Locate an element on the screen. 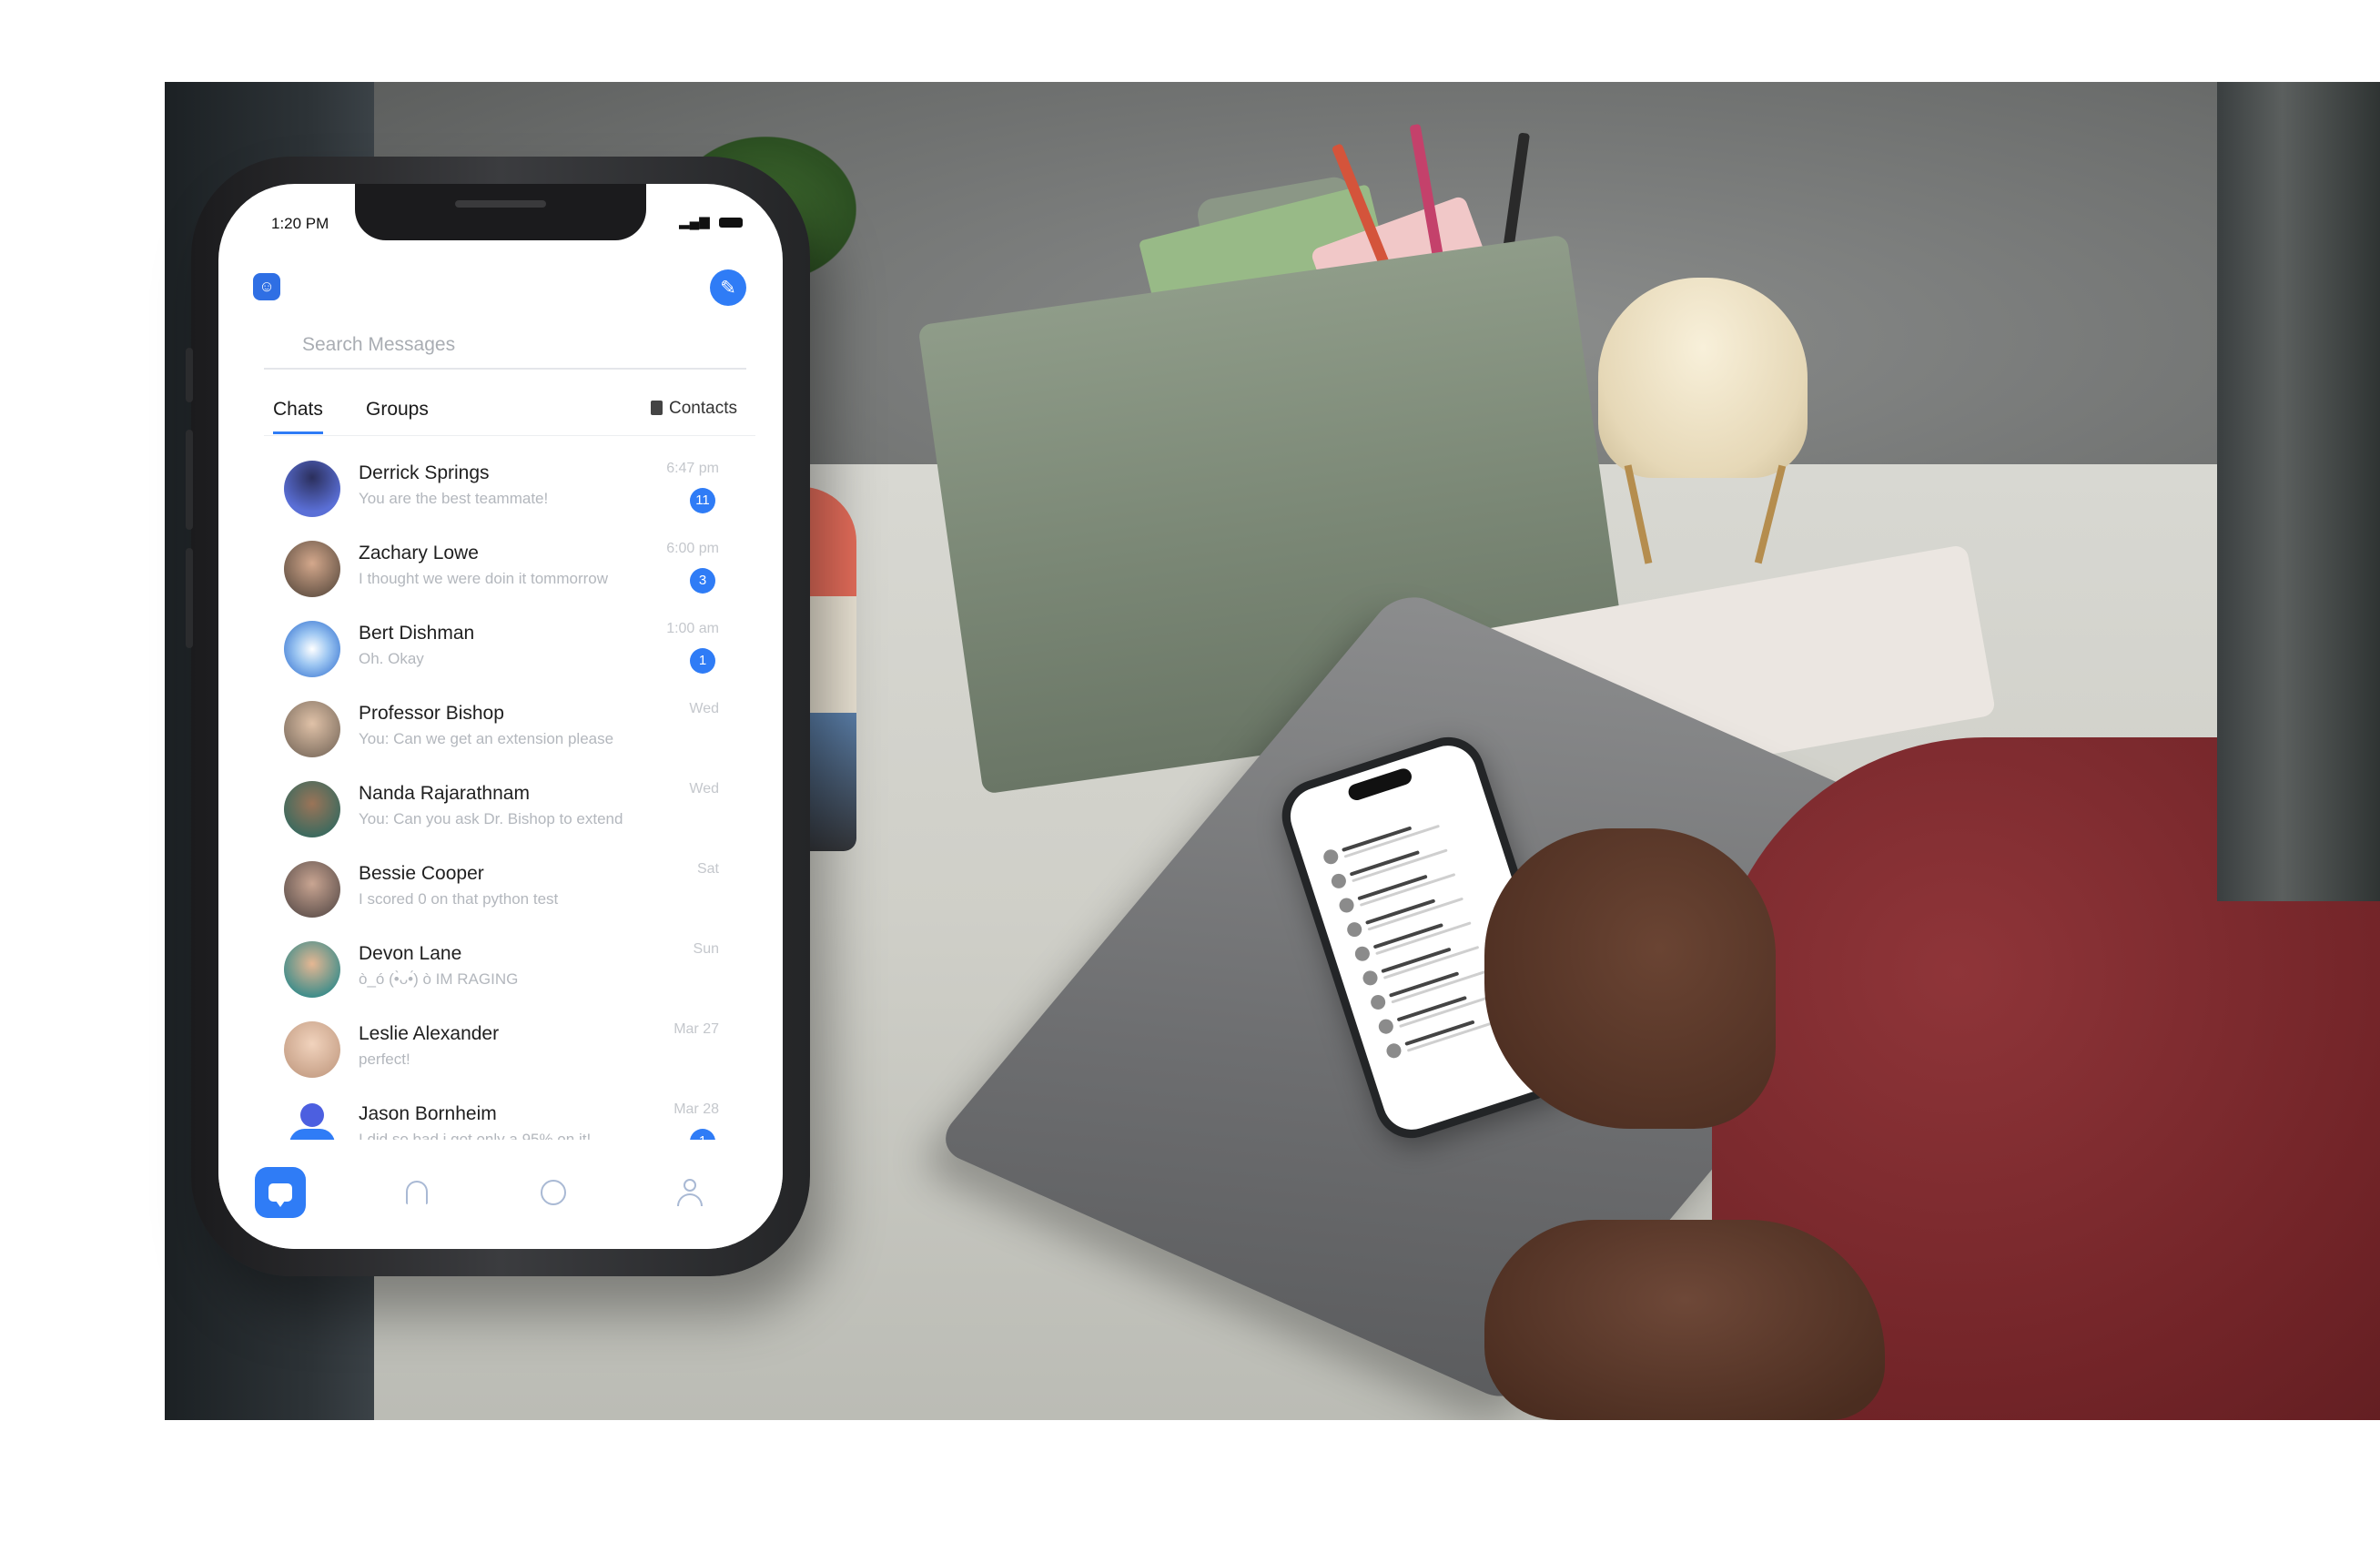  chat-name: Bessie Cooper is located at coordinates (422, 873).